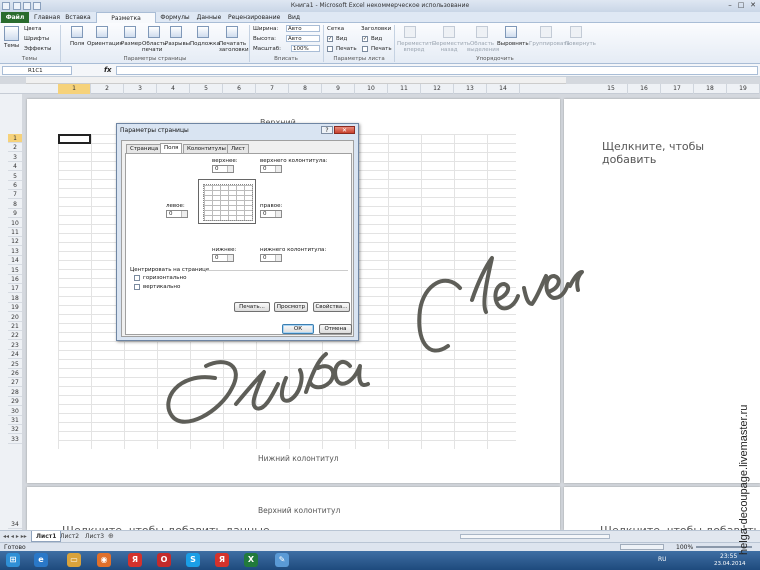 The width and height of the screenshot is (760, 570). I want to click on paint-icon: ✎, so click(282, 560).